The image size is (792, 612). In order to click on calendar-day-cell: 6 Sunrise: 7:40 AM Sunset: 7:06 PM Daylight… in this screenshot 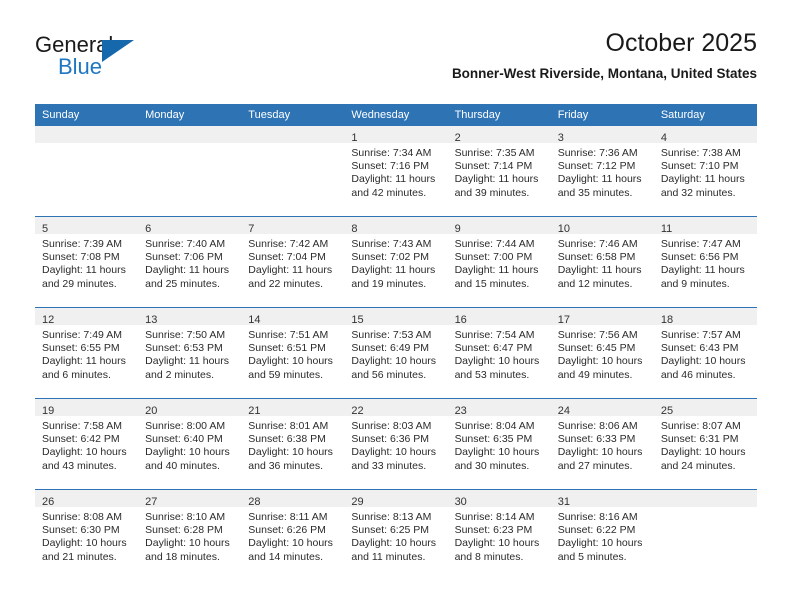, I will do `click(190, 262)`.